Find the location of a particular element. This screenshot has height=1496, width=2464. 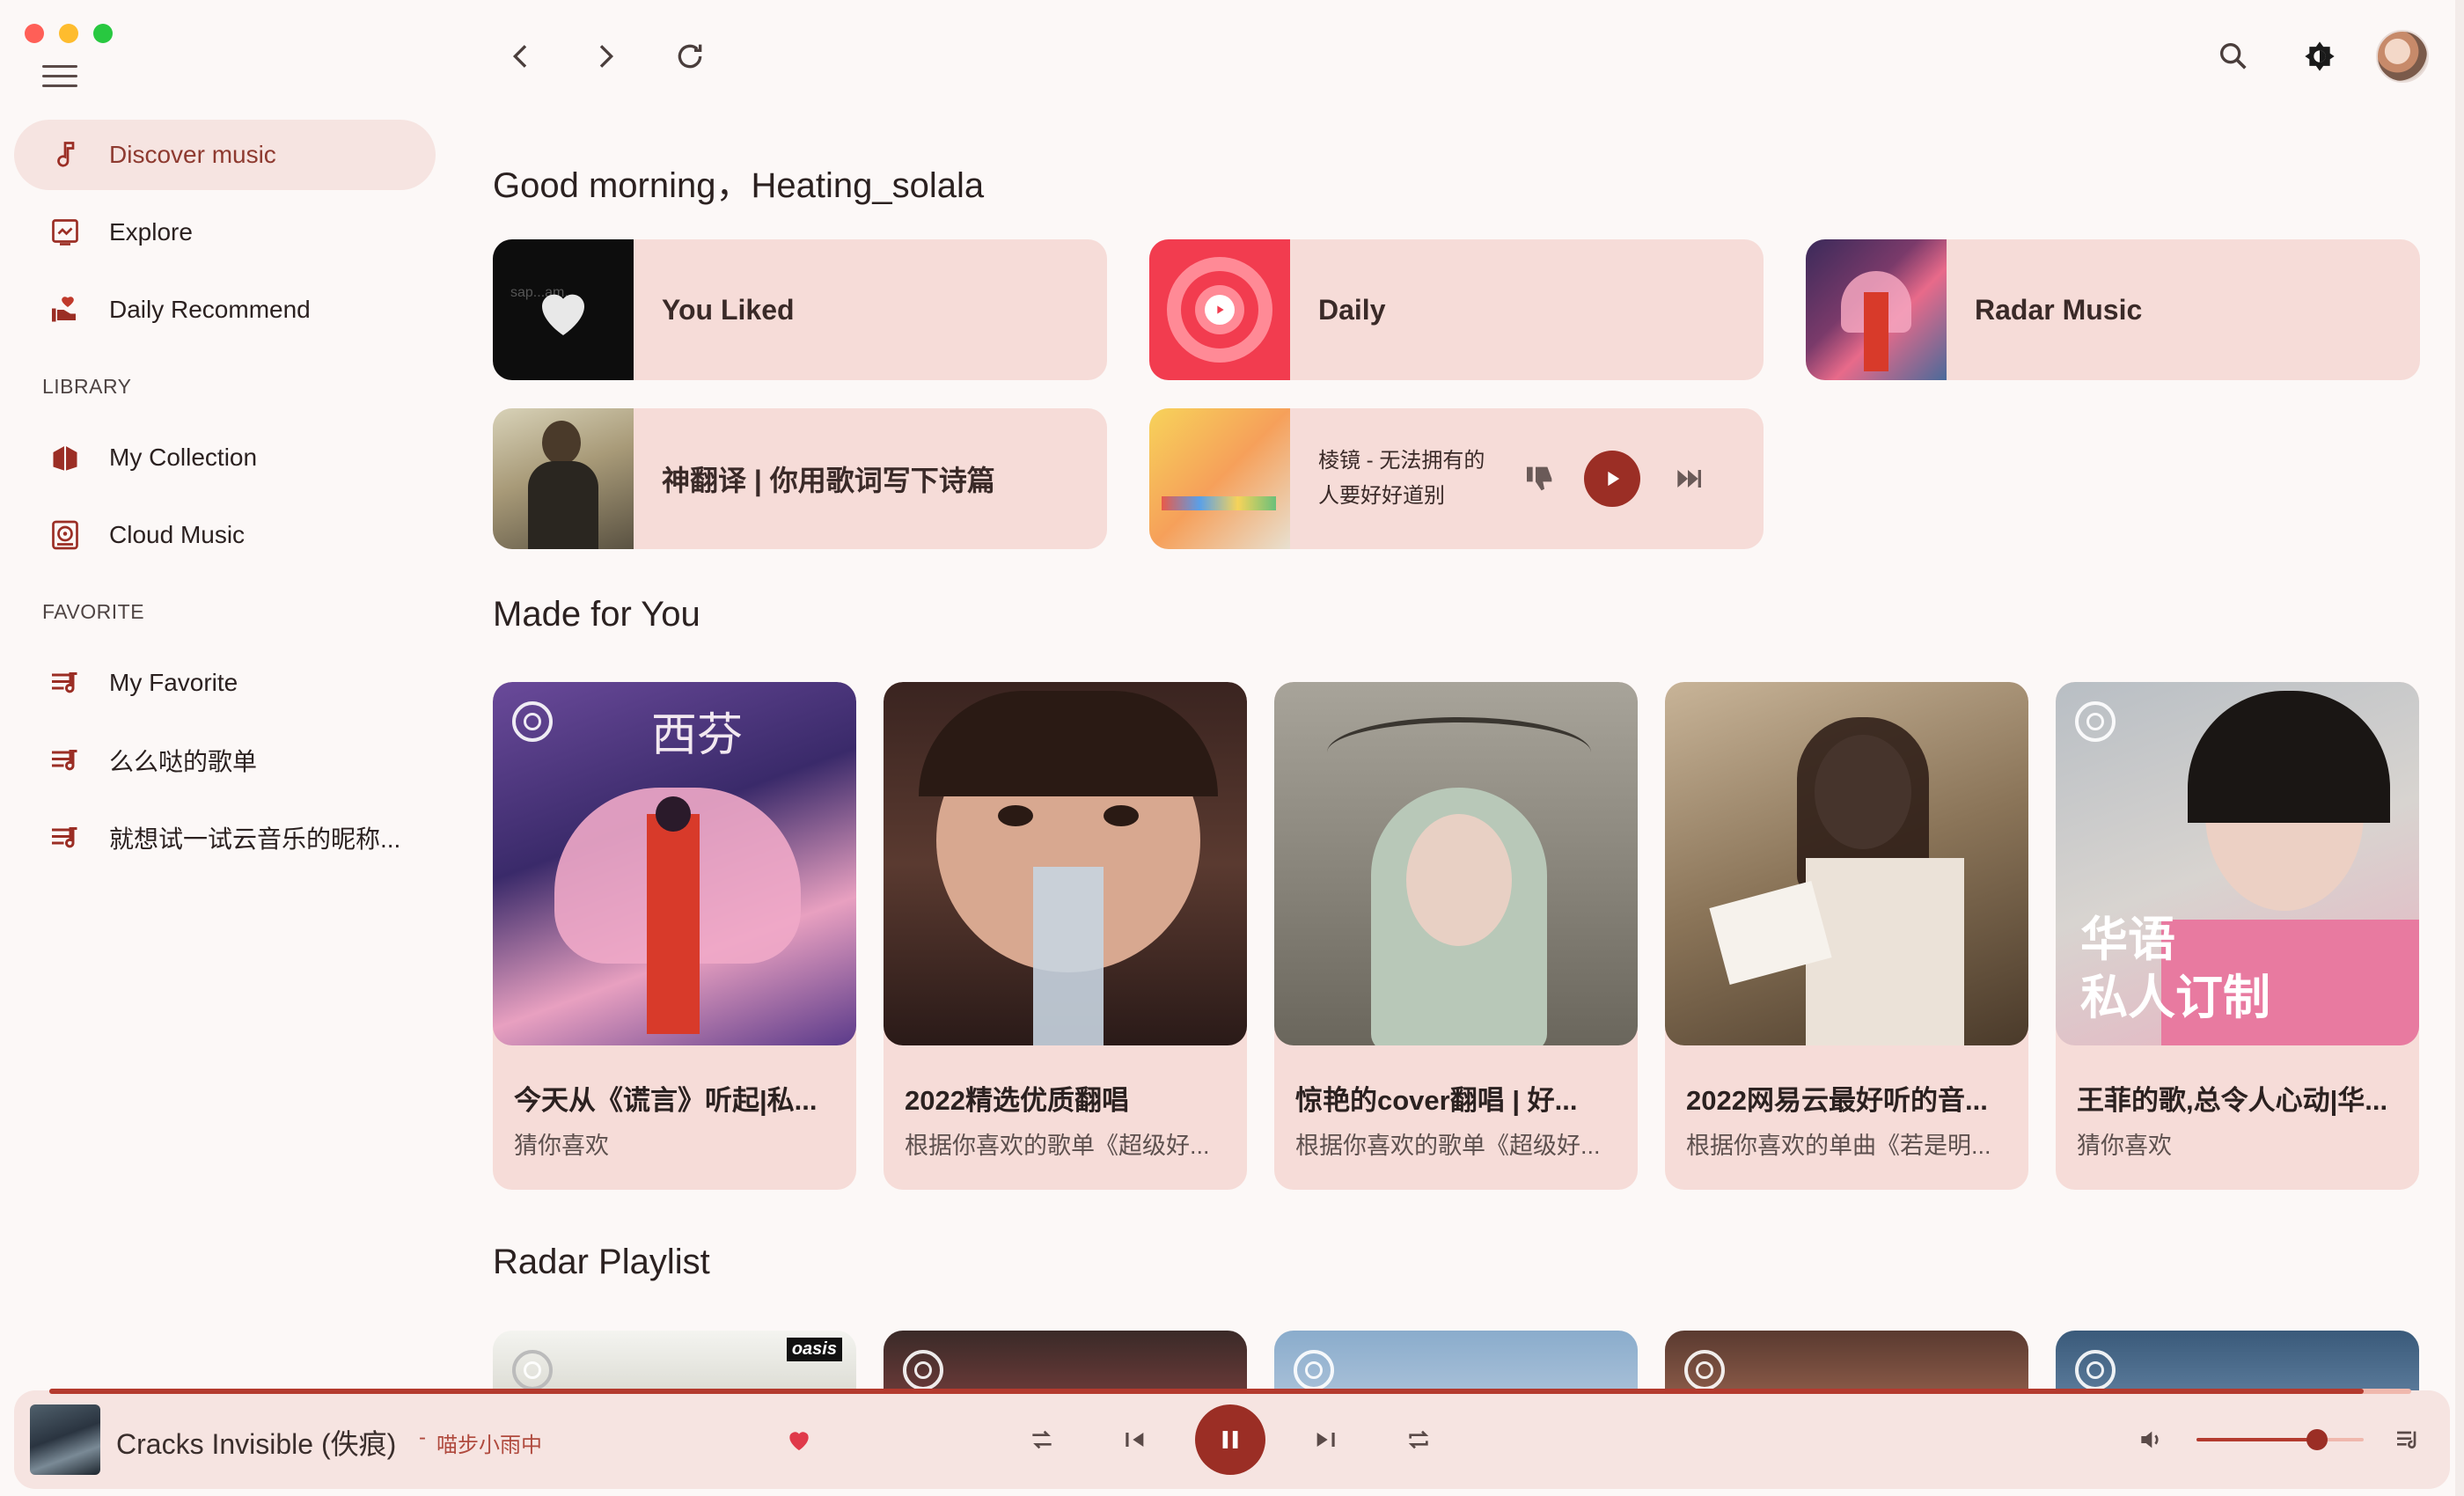

quick-card-playlist: 神翻译 | 你用歌词写下诗篇 is located at coordinates (800, 478).